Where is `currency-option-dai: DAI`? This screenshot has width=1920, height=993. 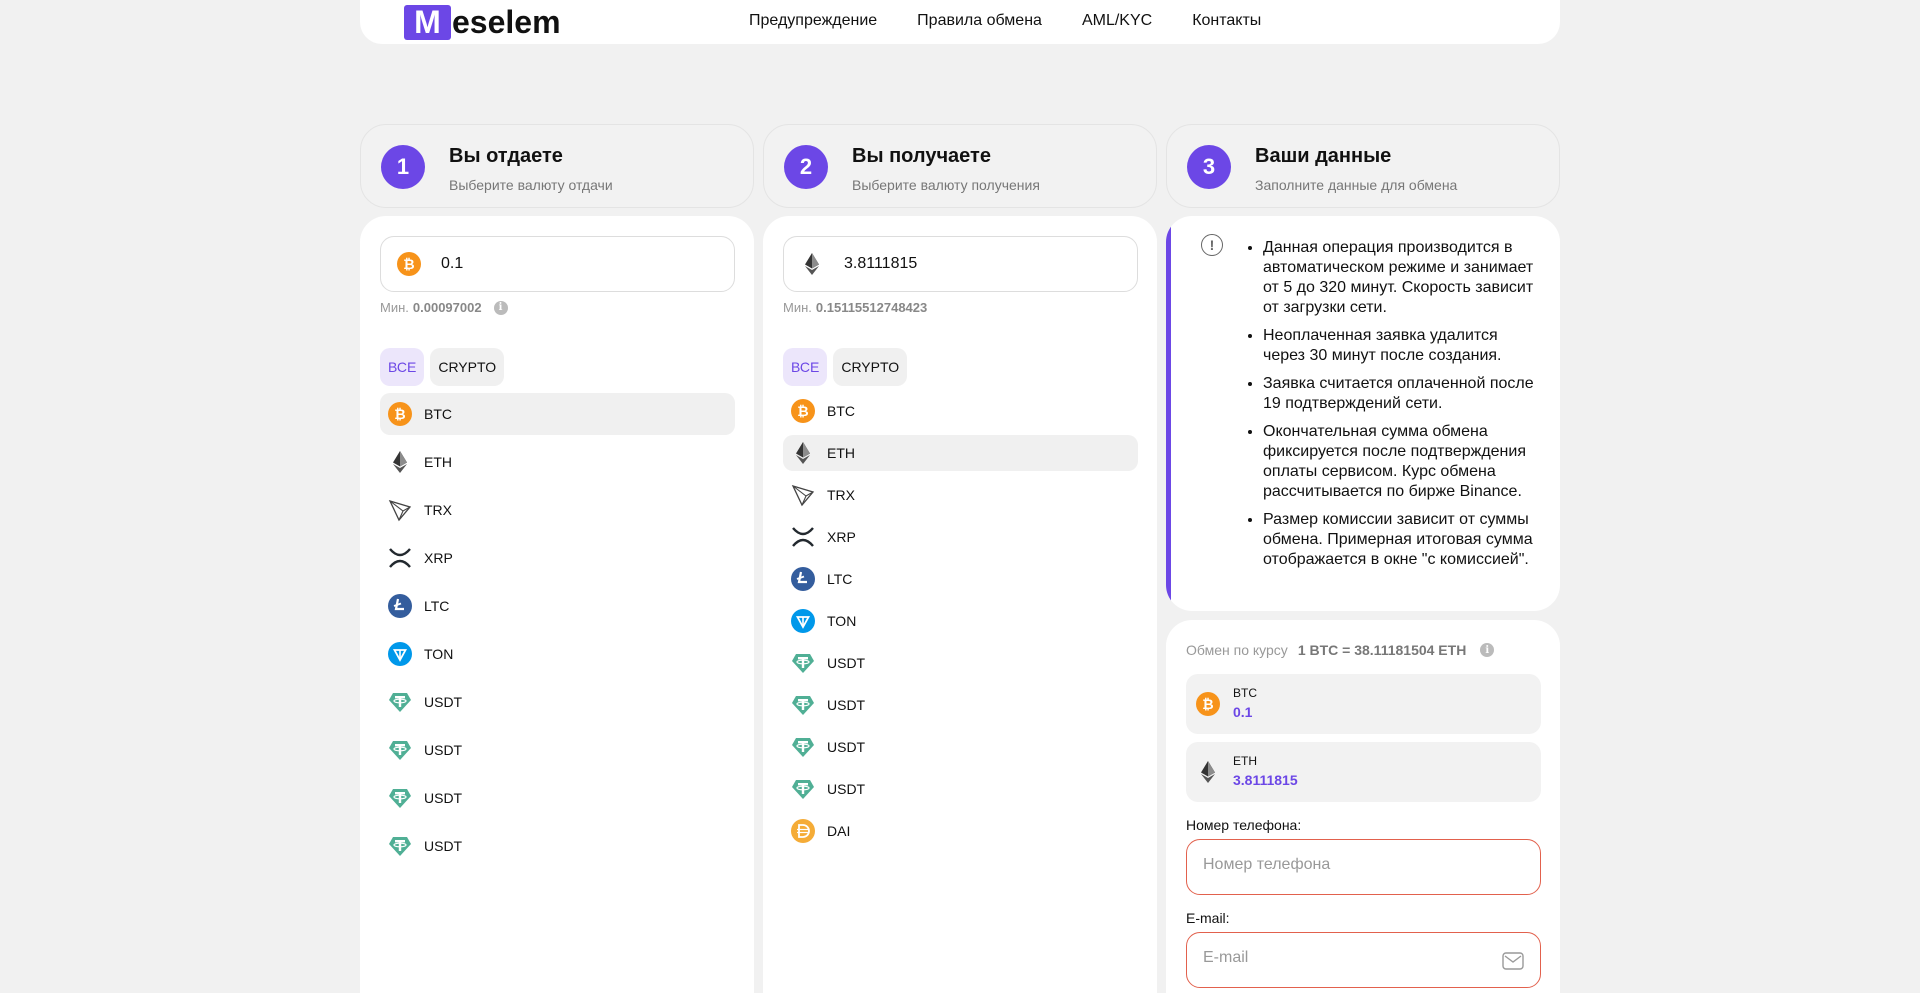 currency-option-dai: DAI is located at coordinates (960, 831).